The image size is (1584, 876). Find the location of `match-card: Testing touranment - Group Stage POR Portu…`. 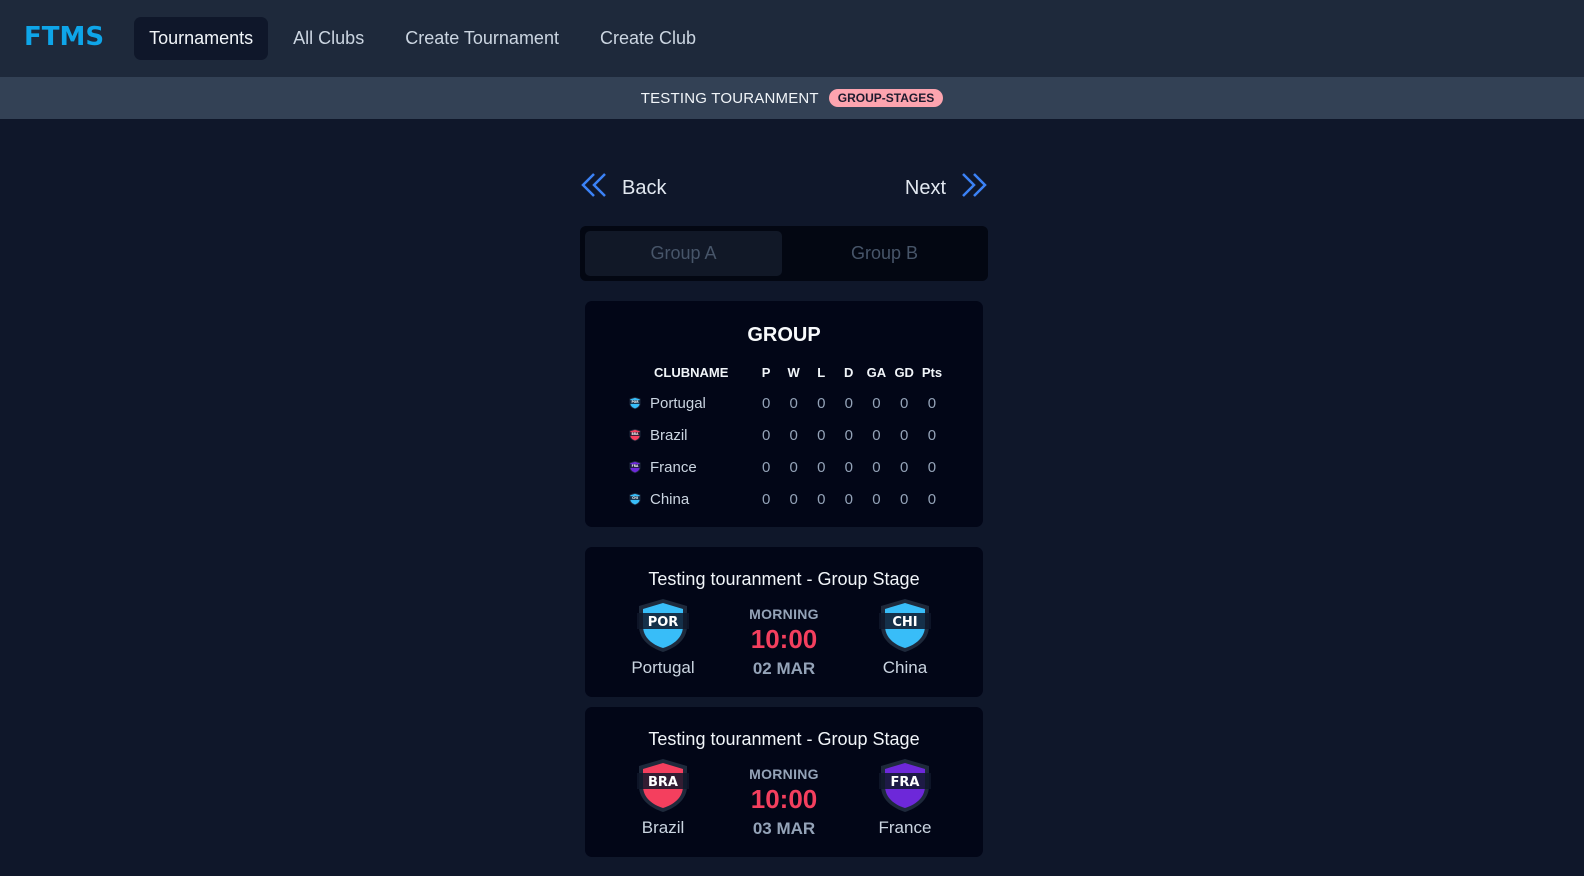

match-card: Testing touranment - Group Stage POR Portu… is located at coordinates (784, 622).